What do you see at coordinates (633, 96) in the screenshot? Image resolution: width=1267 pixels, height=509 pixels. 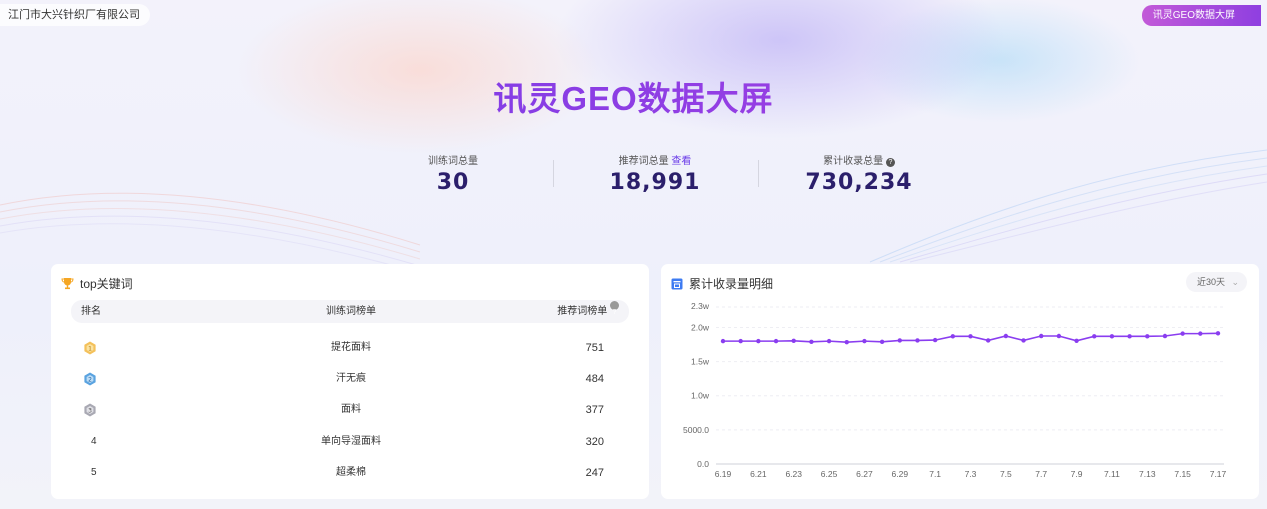 I see `page-title: 讯灵GEO数据大屏` at bounding box center [633, 96].